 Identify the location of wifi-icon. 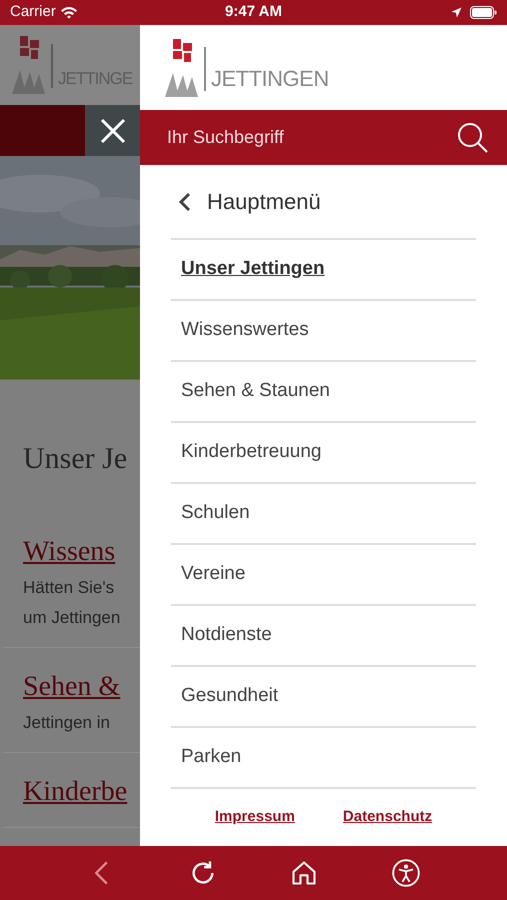
(69, 12).